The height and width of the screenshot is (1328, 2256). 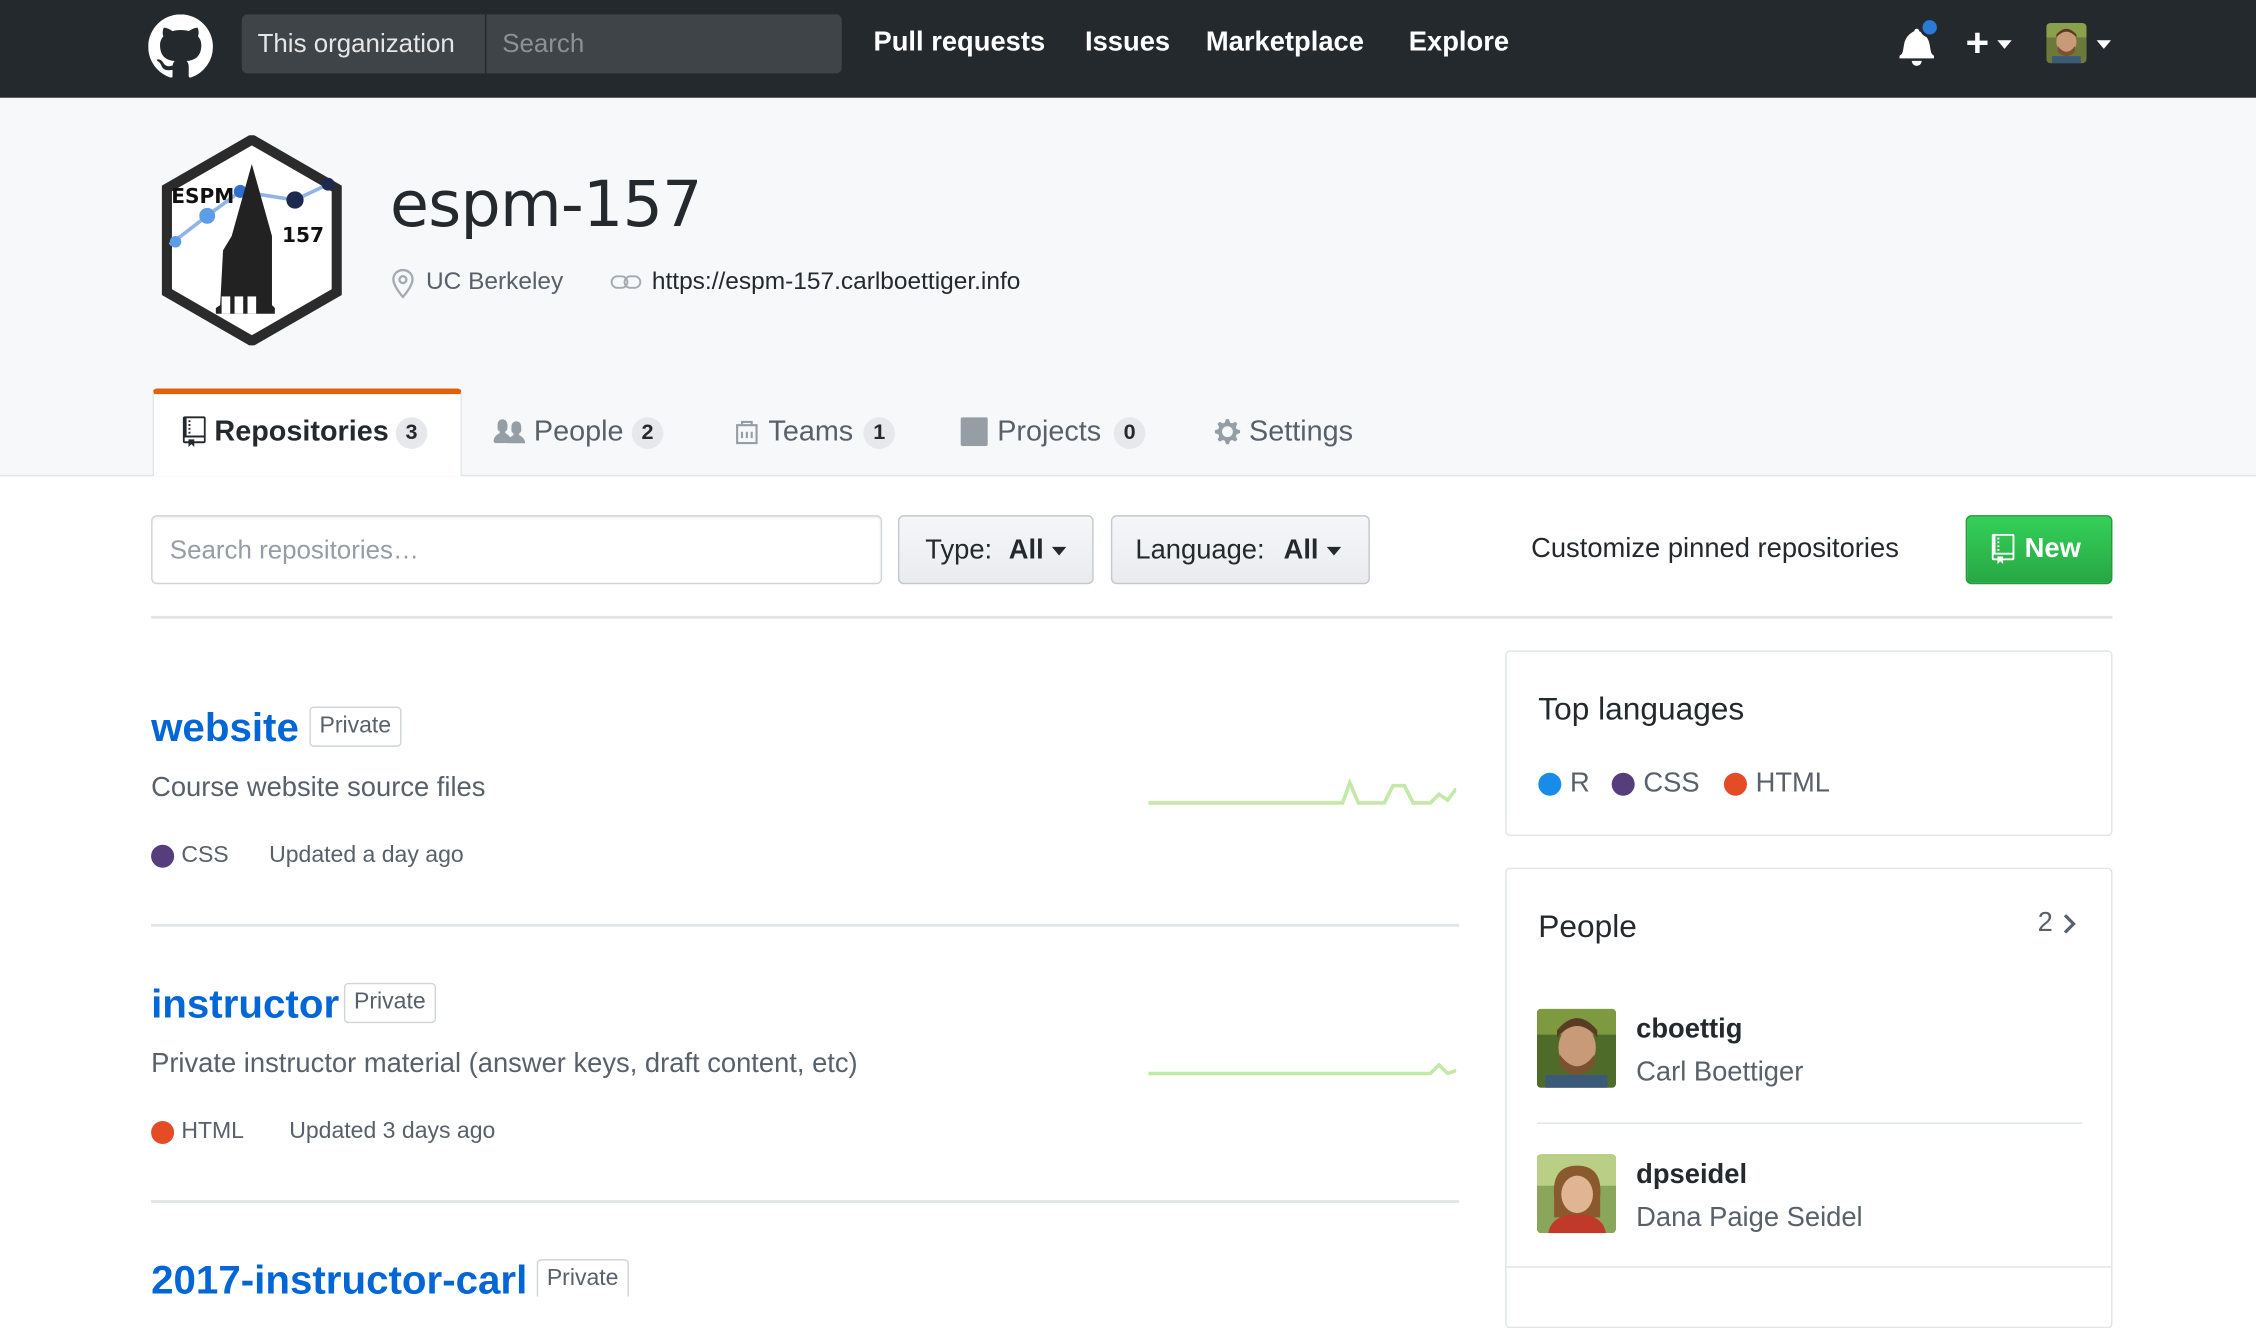 What do you see at coordinates (2052, 549) in the screenshot?
I see `new-button-label: New` at bounding box center [2052, 549].